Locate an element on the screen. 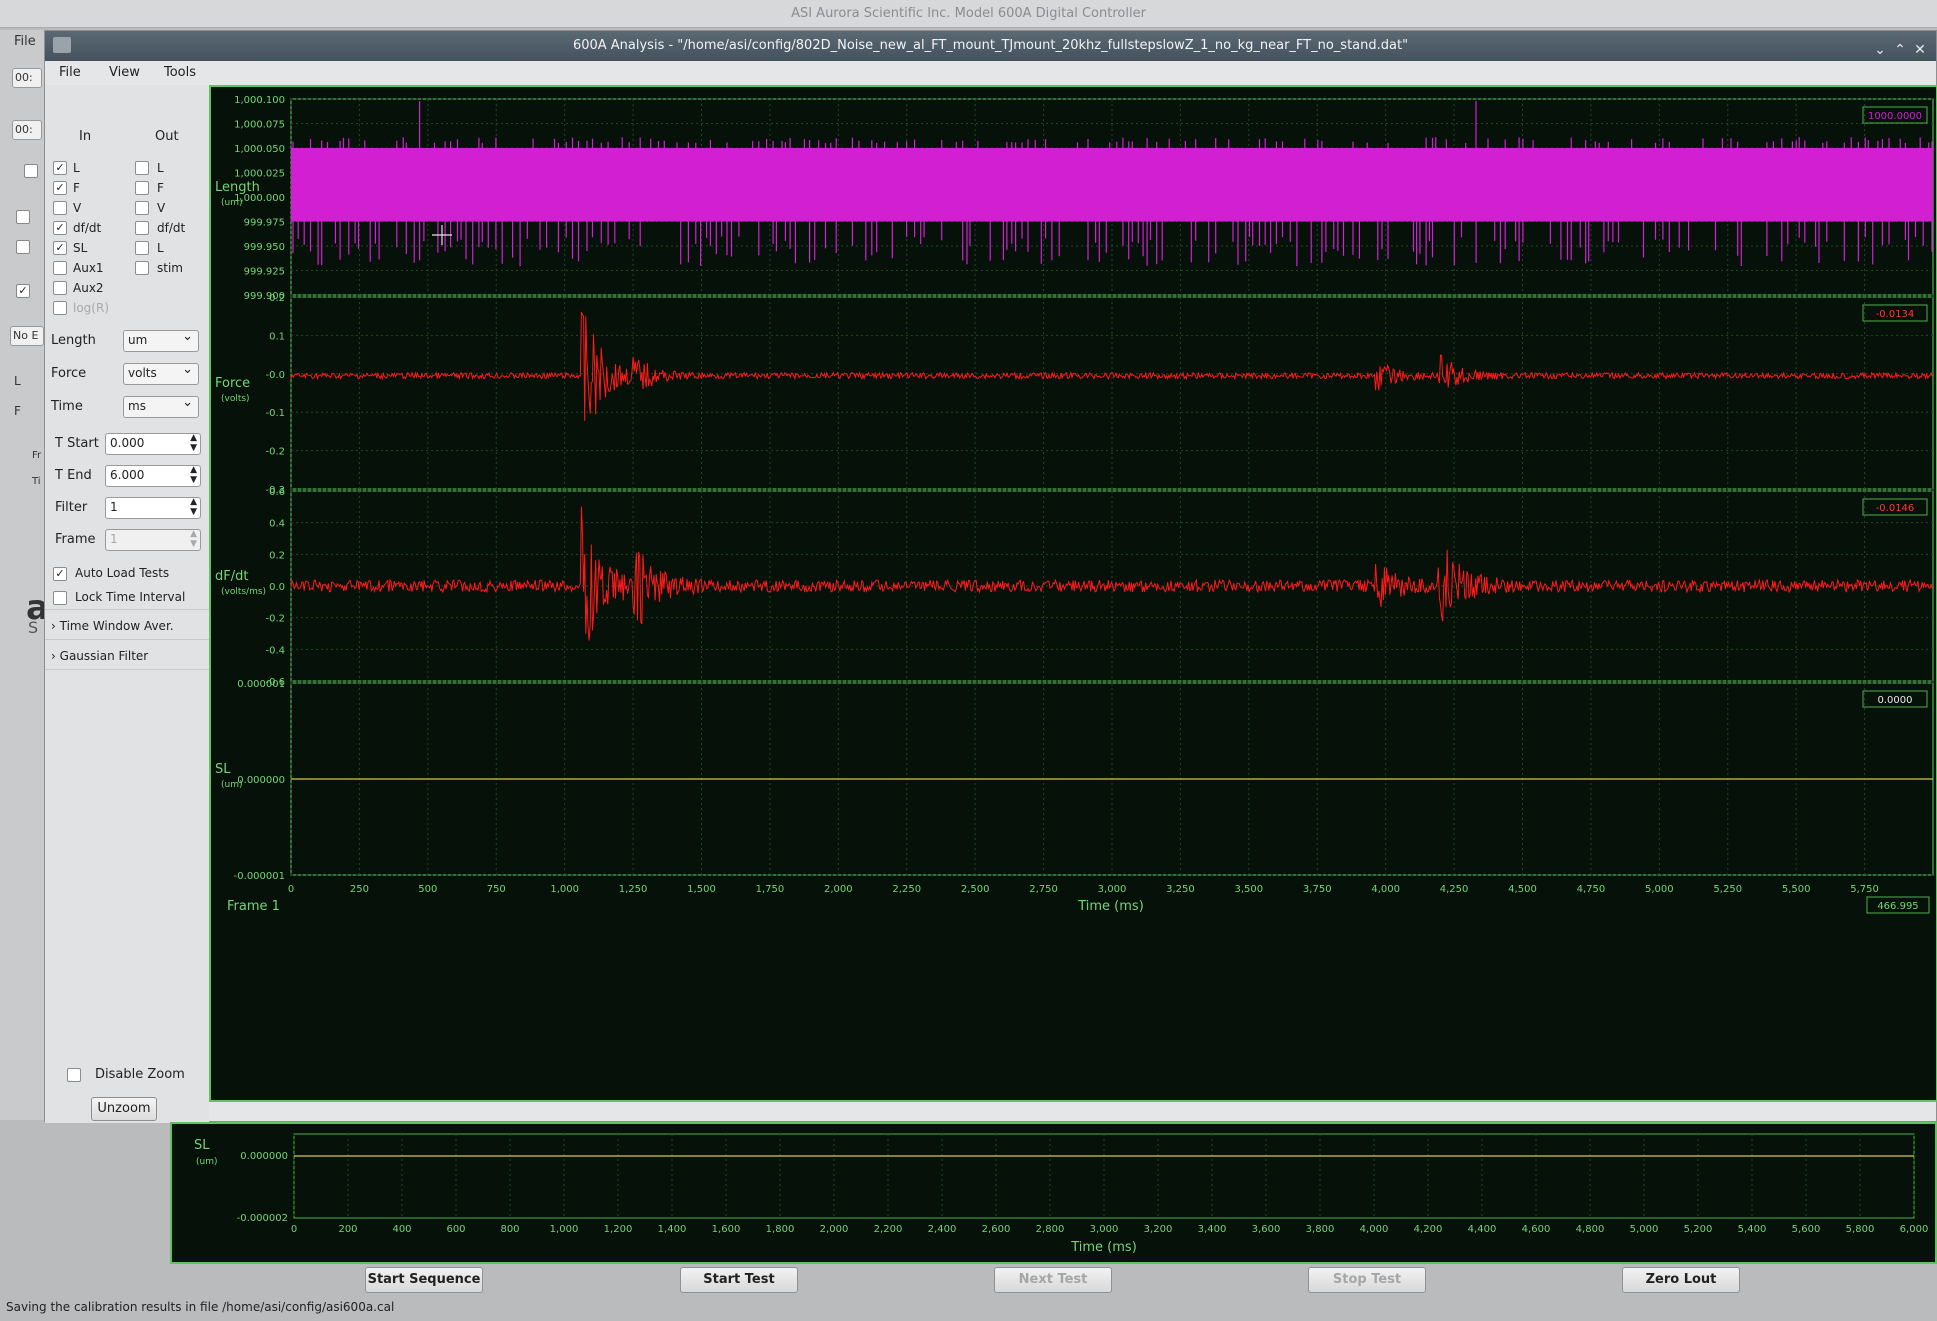  lock-time-checkbox is located at coordinates (60, 598).